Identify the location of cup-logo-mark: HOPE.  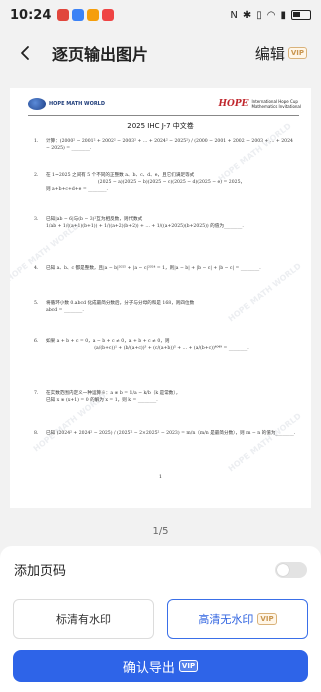
(233, 104).